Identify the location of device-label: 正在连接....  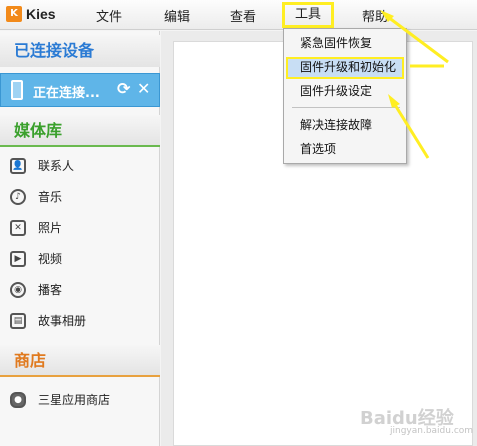
(66, 93).